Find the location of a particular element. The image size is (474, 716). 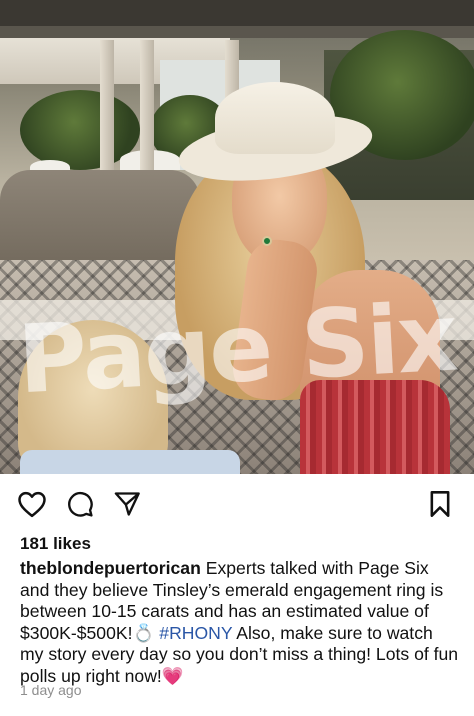

paper-plane-icon is located at coordinates (127, 504).